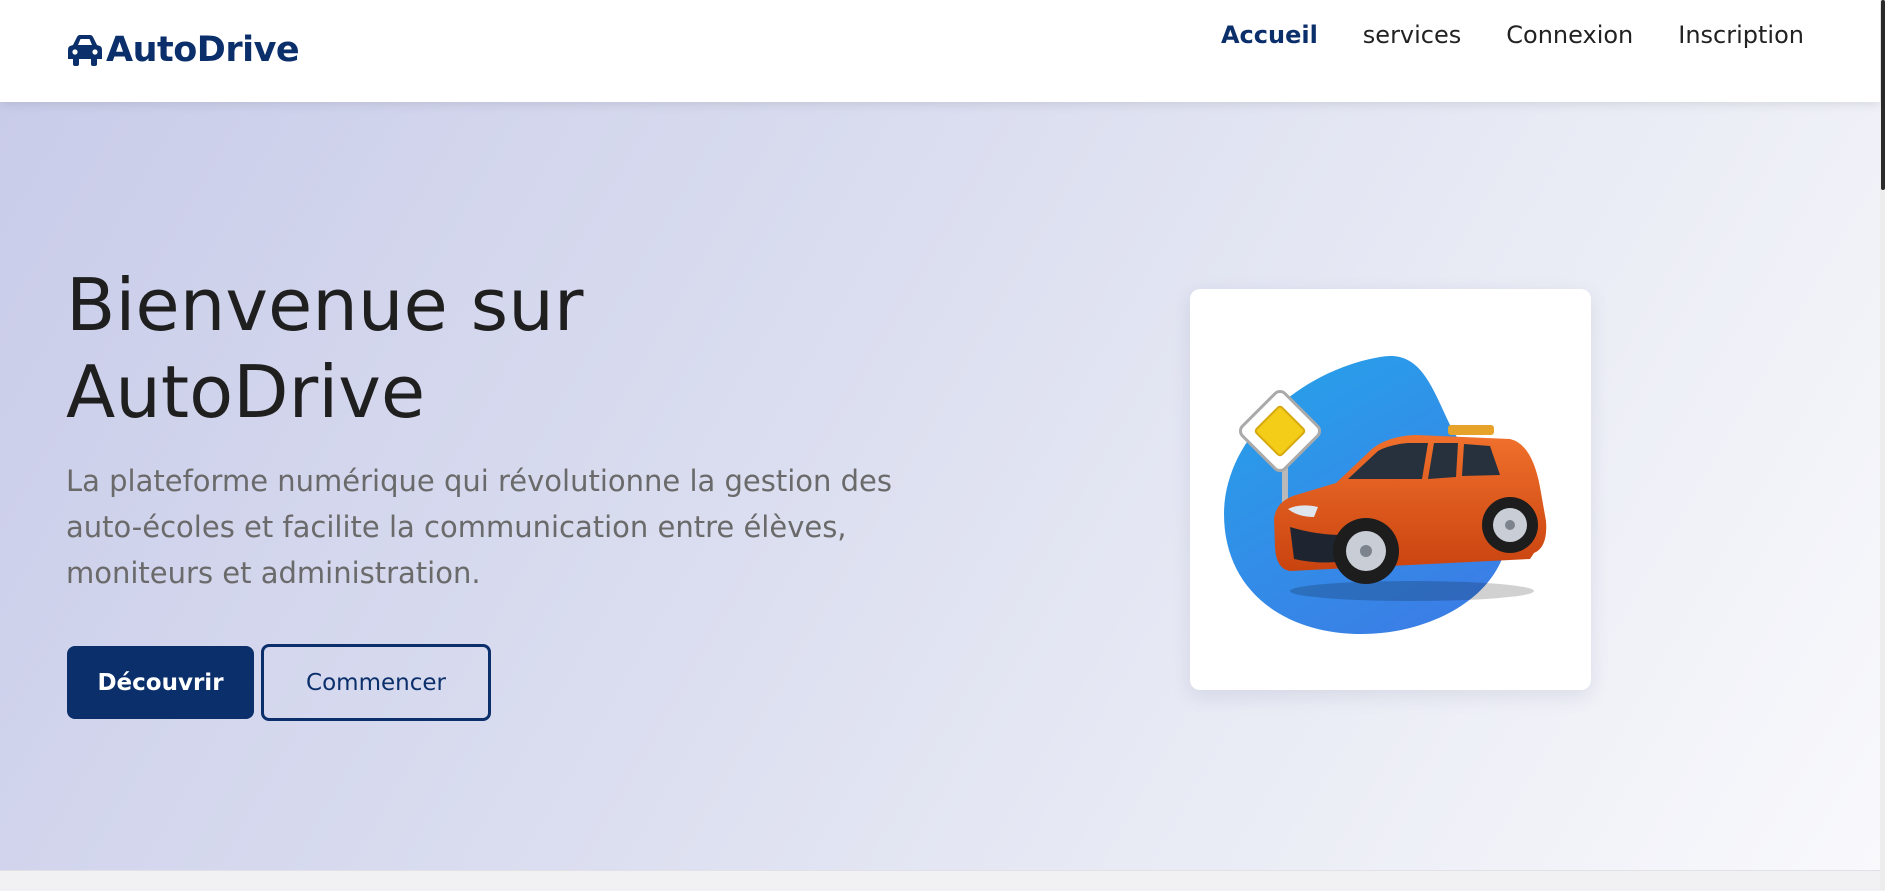 The image size is (1885, 891). What do you see at coordinates (1741, 35) in the screenshot?
I see `nav-link-inscription: Inscription` at bounding box center [1741, 35].